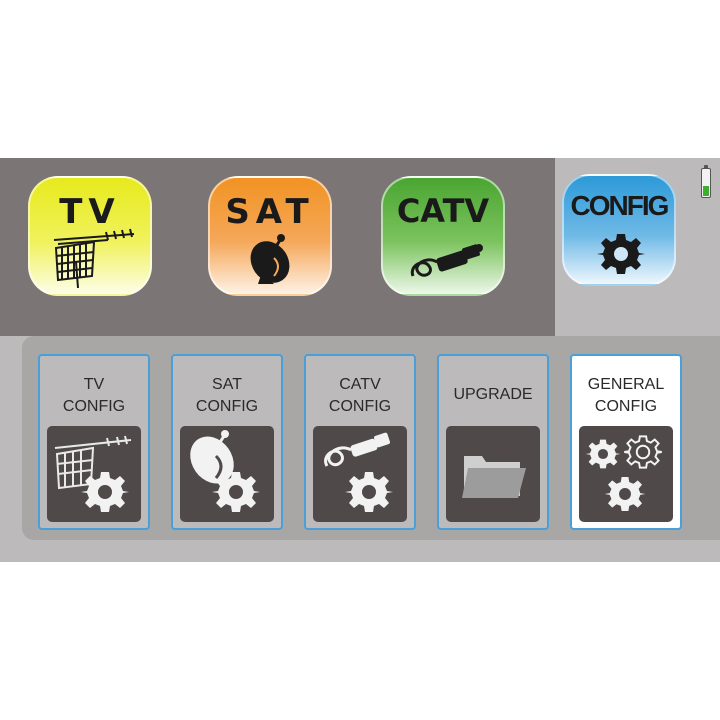  Describe the element at coordinates (706, 191) in the screenshot. I see `battery-level` at that location.